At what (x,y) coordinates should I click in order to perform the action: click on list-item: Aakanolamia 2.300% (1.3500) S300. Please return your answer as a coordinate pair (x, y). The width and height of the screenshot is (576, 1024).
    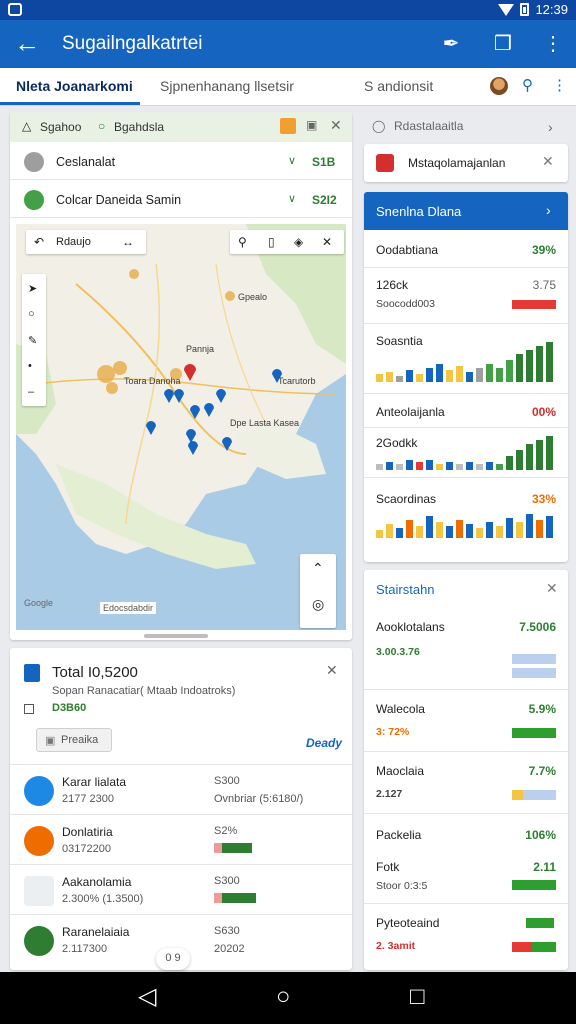
    Looking at the image, I should click on (181, 889).